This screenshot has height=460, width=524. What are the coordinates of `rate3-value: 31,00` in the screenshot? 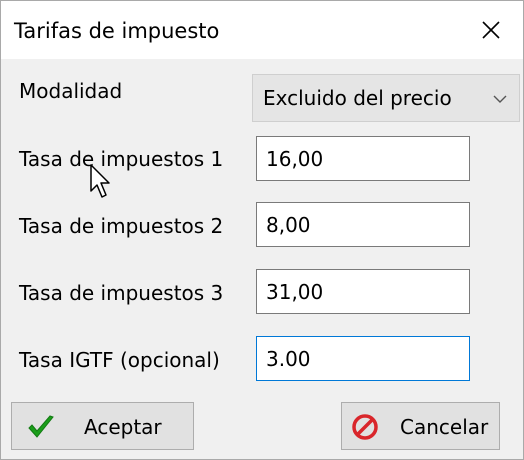 It's located at (295, 292).